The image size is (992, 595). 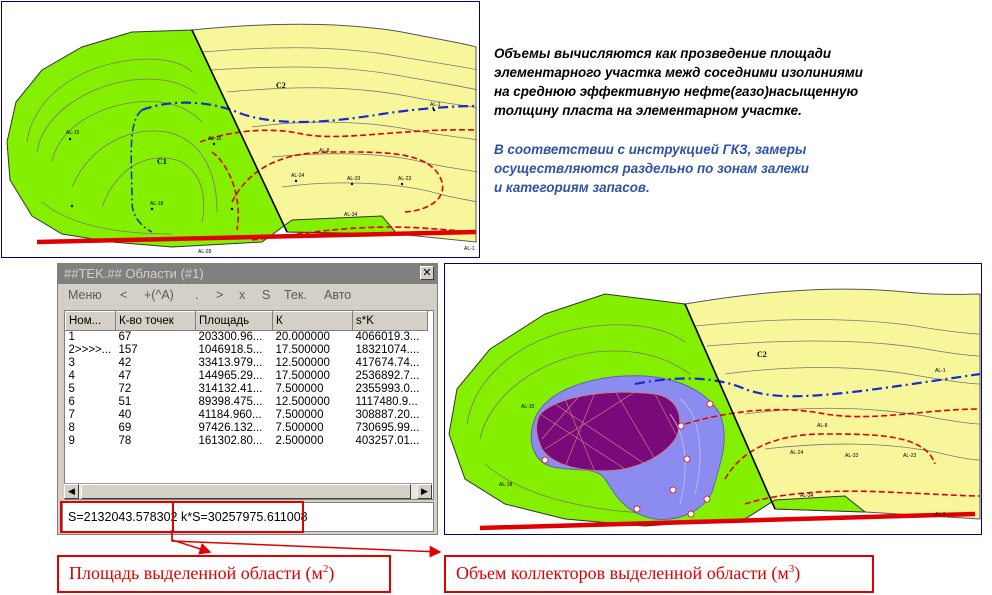 What do you see at coordinates (224, 574) in the screenshot?
I see `area-caption: Площадь выделенной области (м2)` at bounding box center [224, 574].